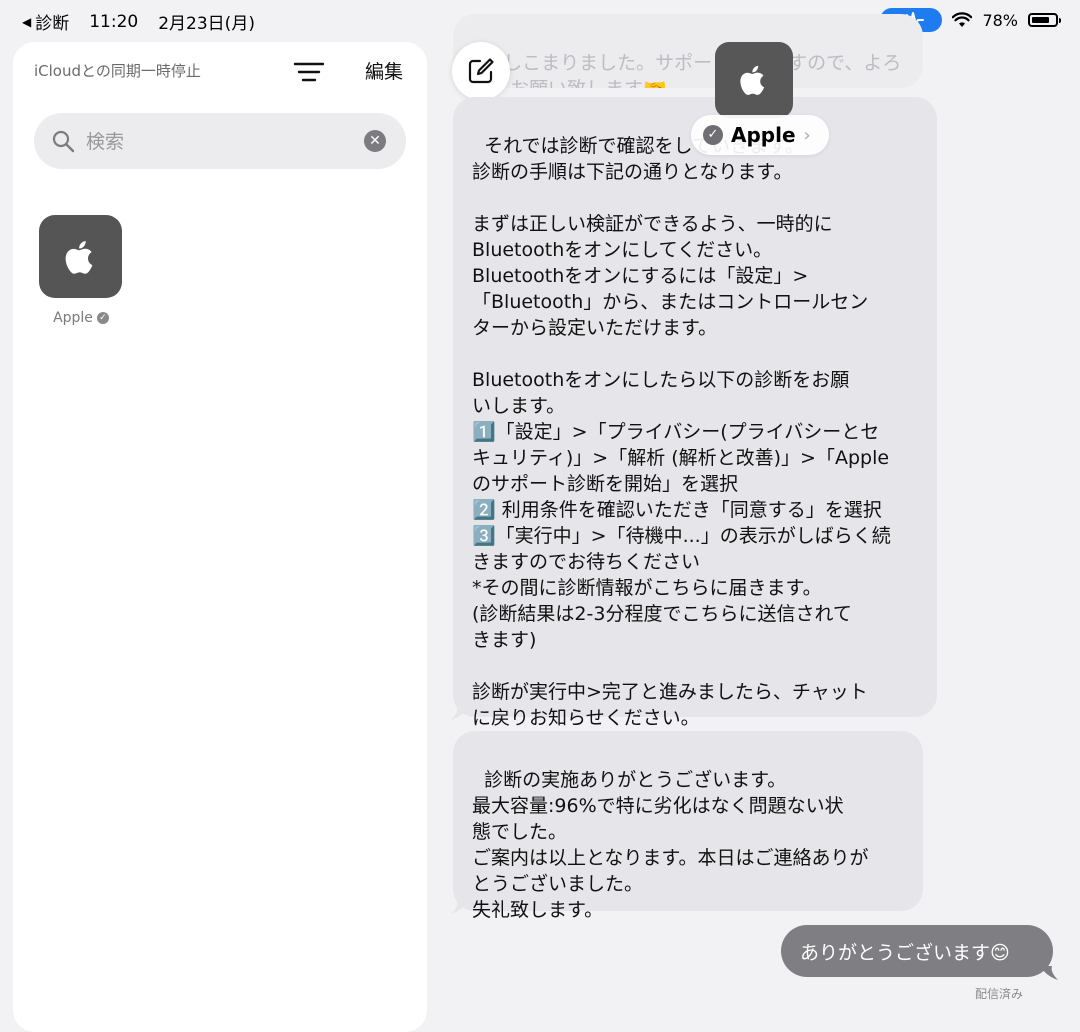  What do you see at coordinates (309, 72) in the screenshot?
I see `filter-icon` at bounding box center [309, 72].